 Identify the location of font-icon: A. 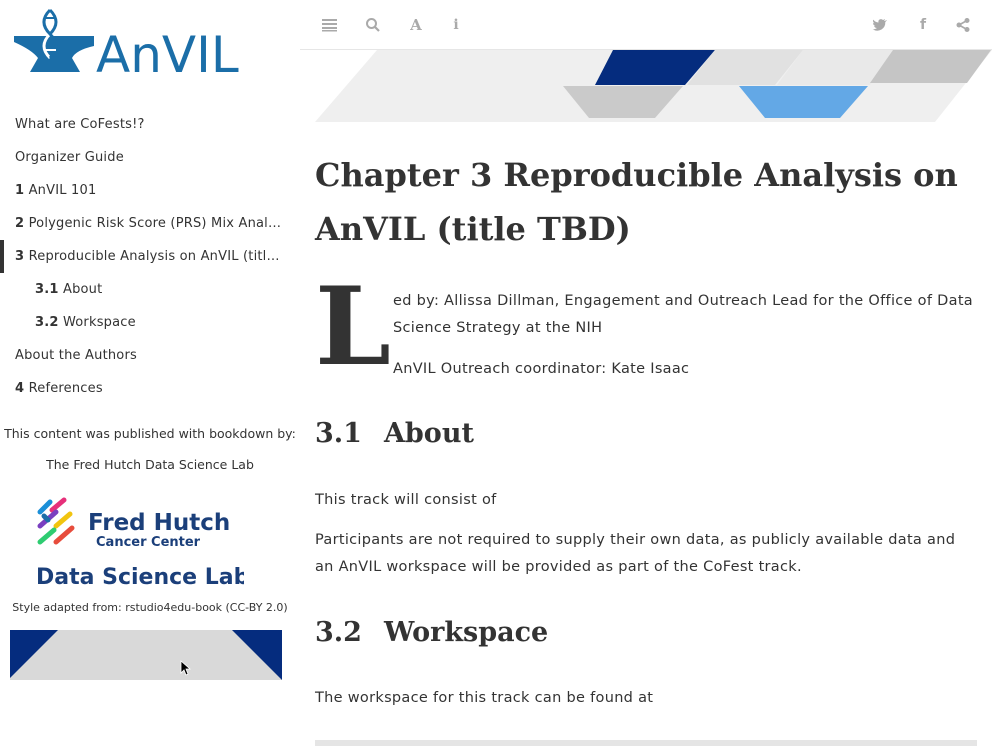
(416, 25).